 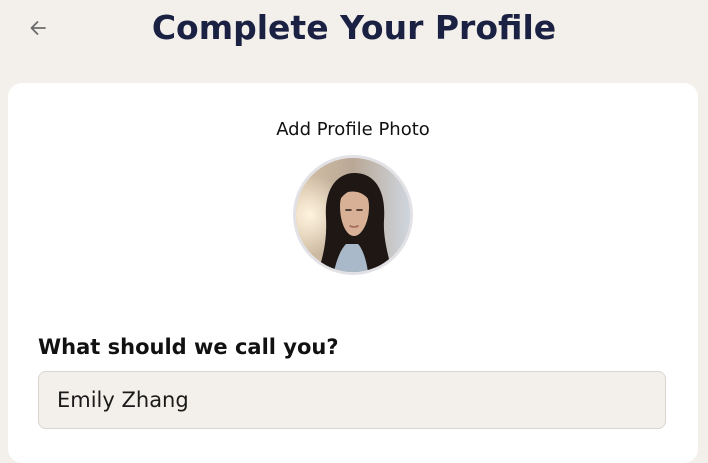 What do you see at coordinates (188, 347) in the screenshot?
I see `name-field-label: What should we call you?` at bounding box center [188, 347].